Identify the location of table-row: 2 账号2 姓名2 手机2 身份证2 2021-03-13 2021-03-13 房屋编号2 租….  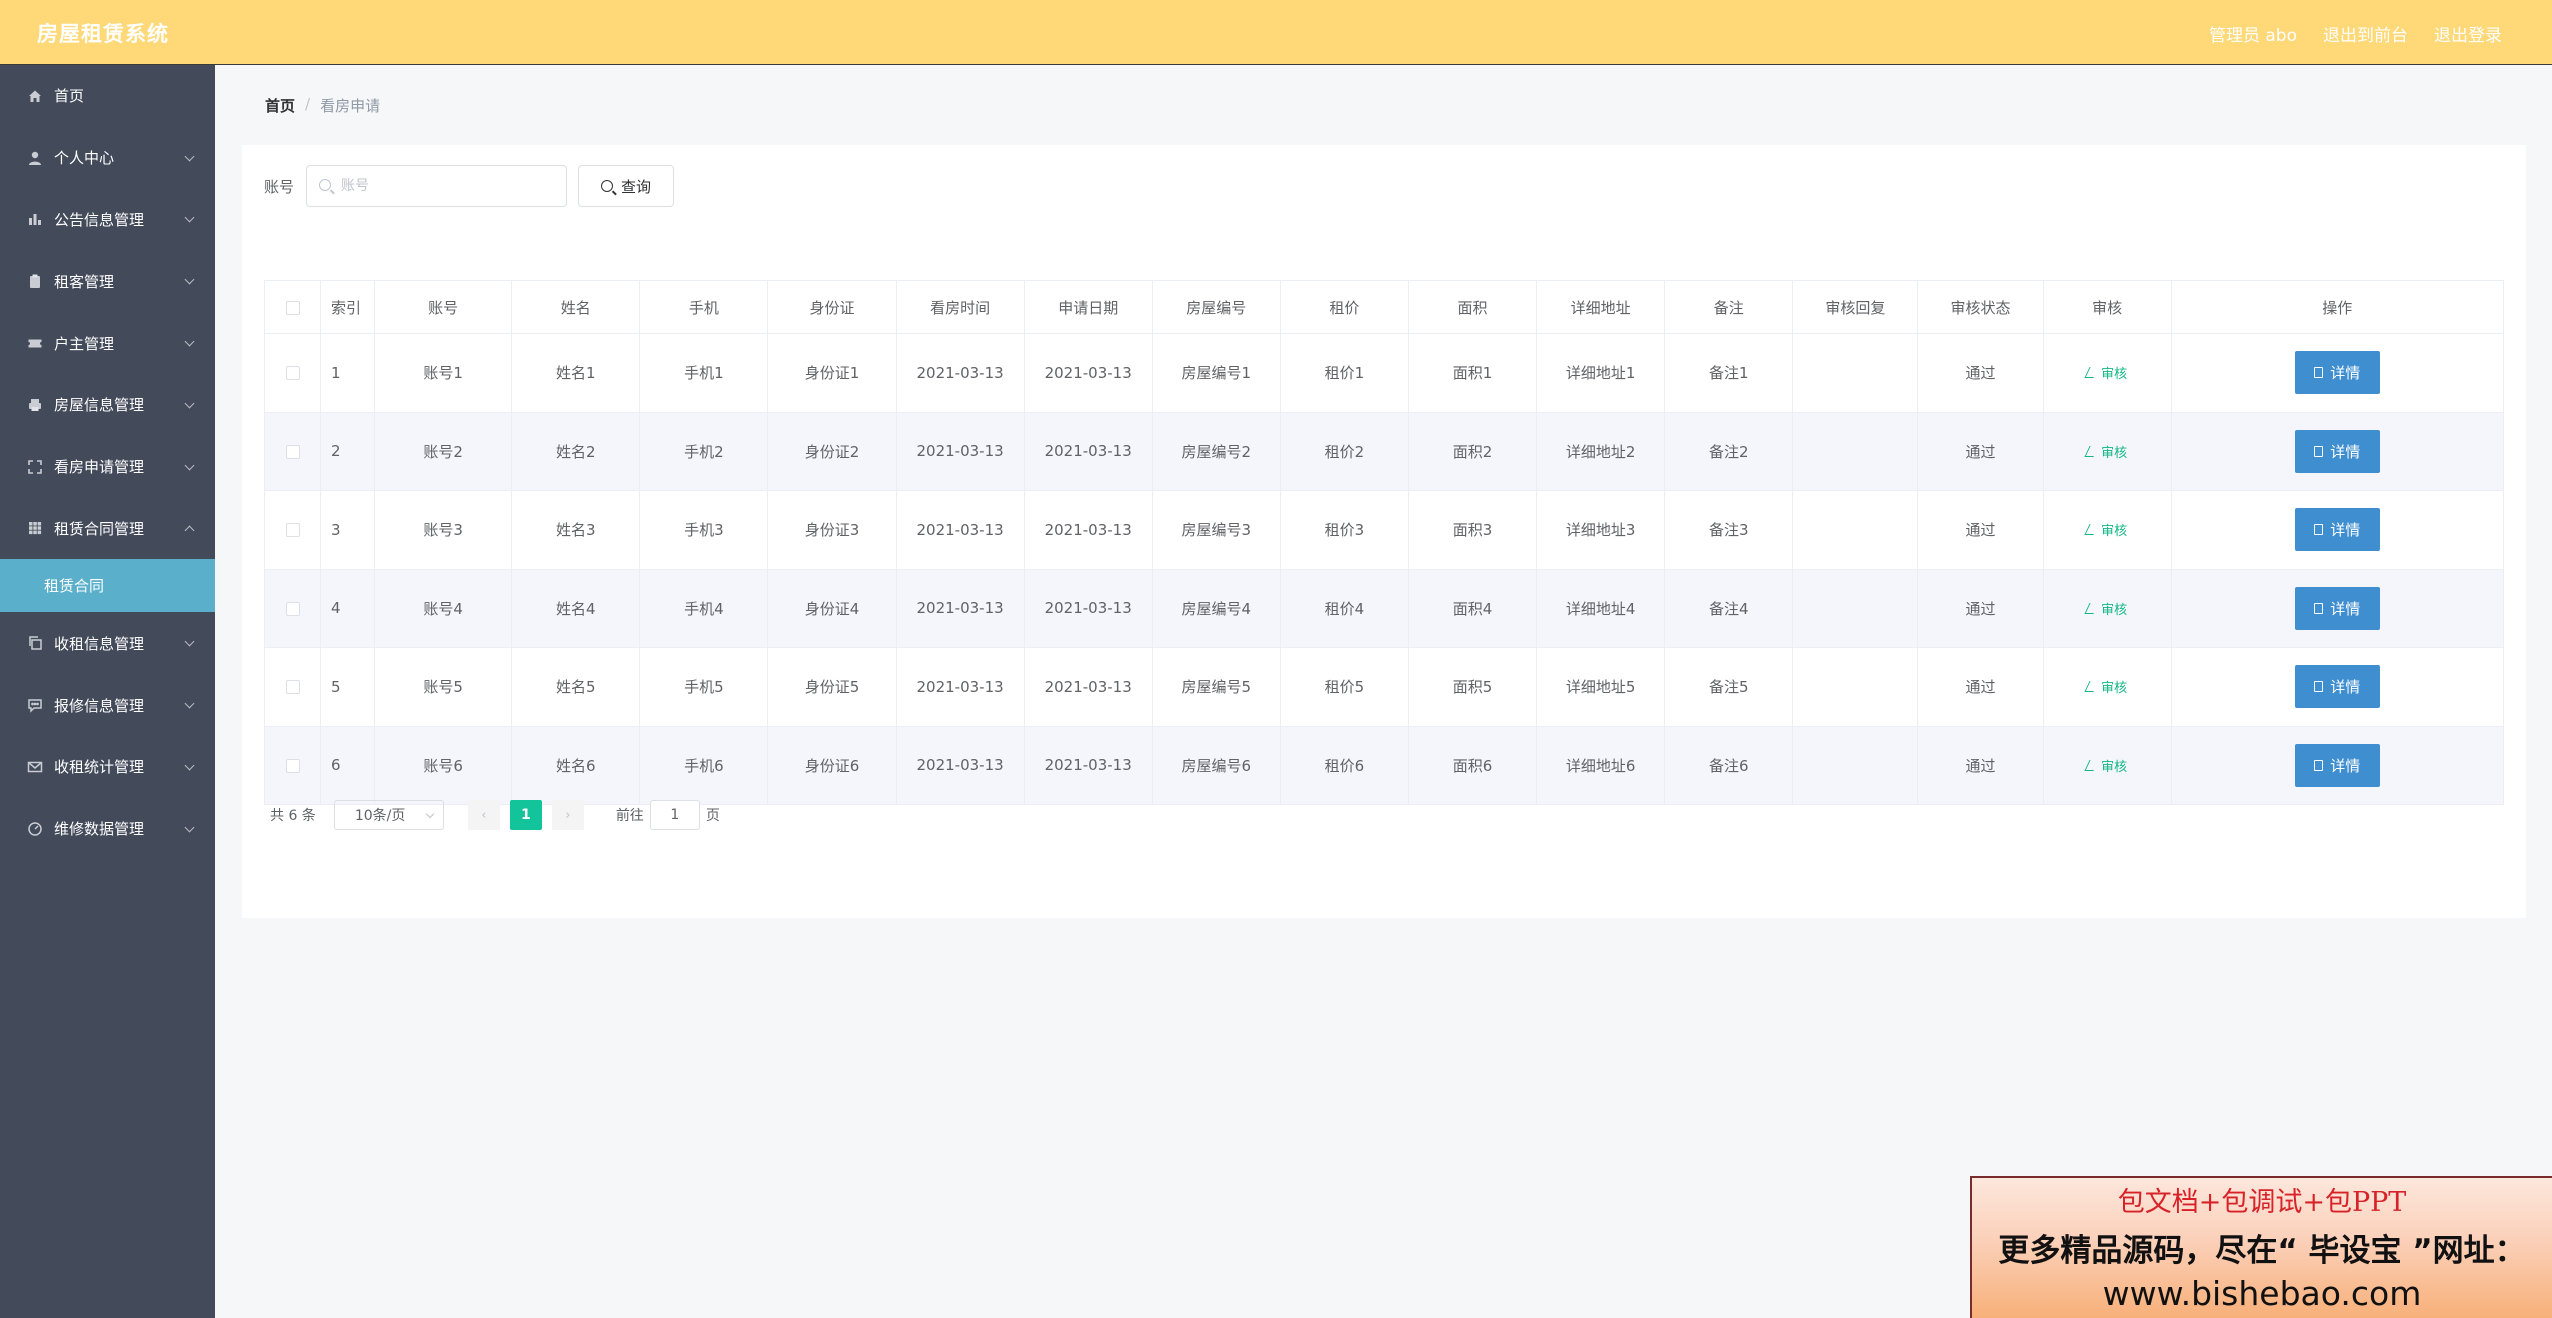
(1384, 451).